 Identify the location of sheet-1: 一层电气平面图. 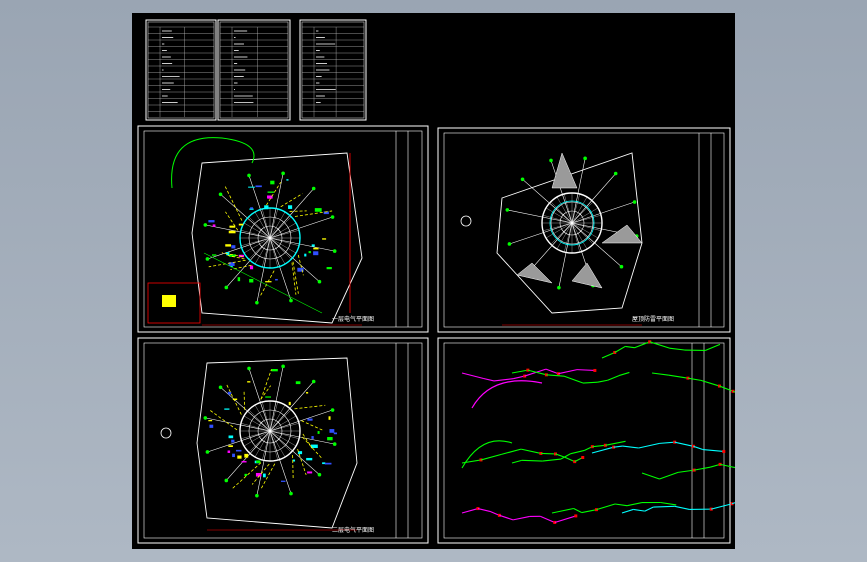
(283, 229).